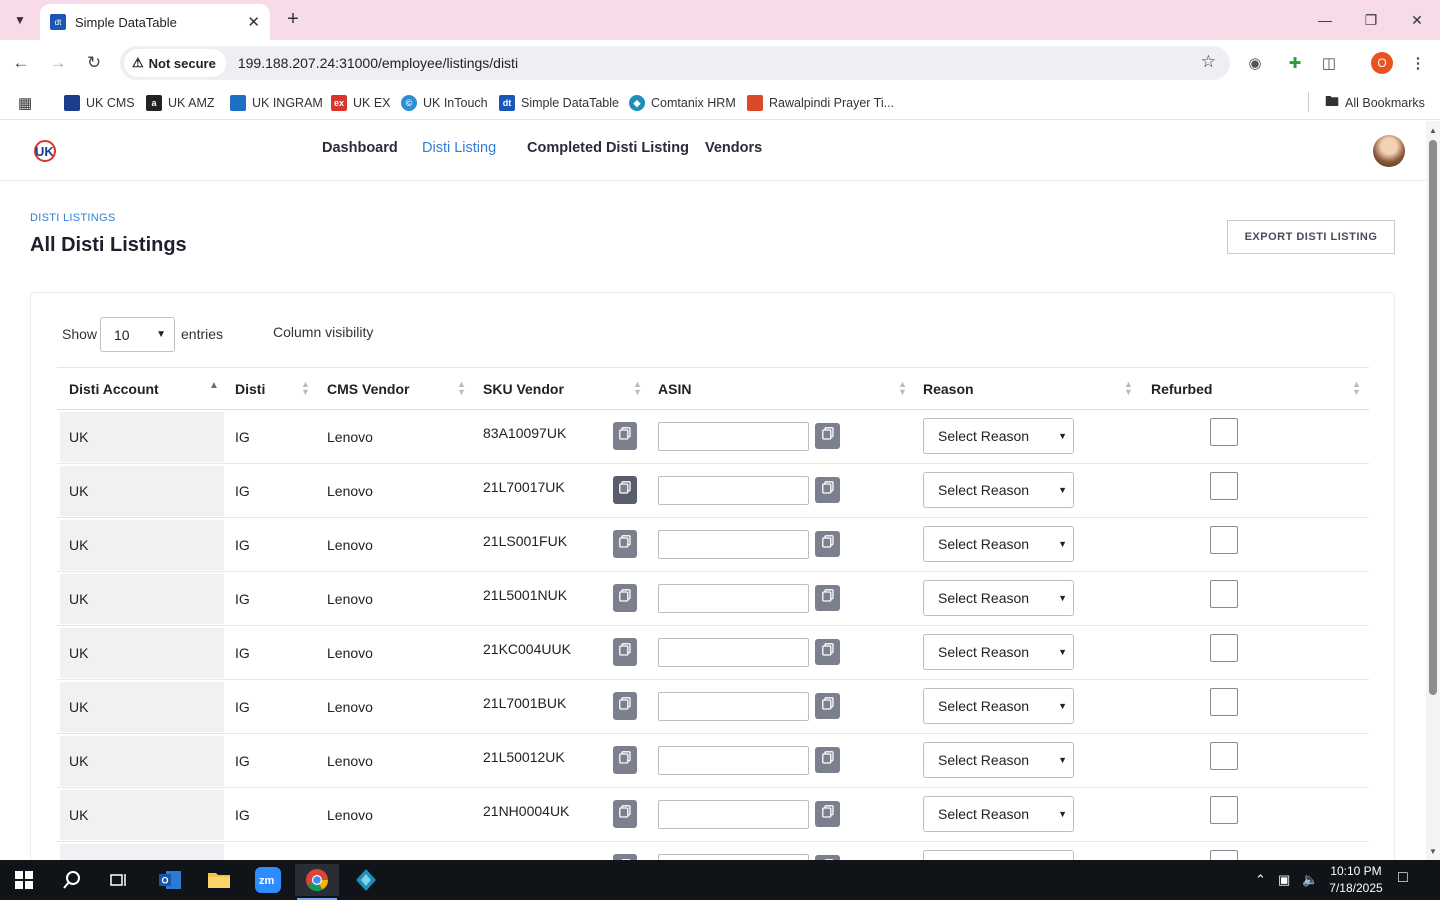 The image size is (1440, 900). What do you see at coordinates (1371, 20) in the screenshot?
I see `restore-button: ❐` at bounding box center [1371, 20].